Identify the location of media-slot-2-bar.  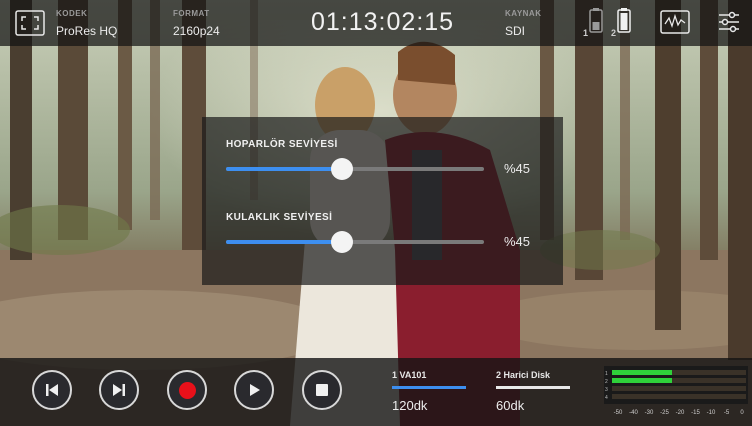
(533, 387).